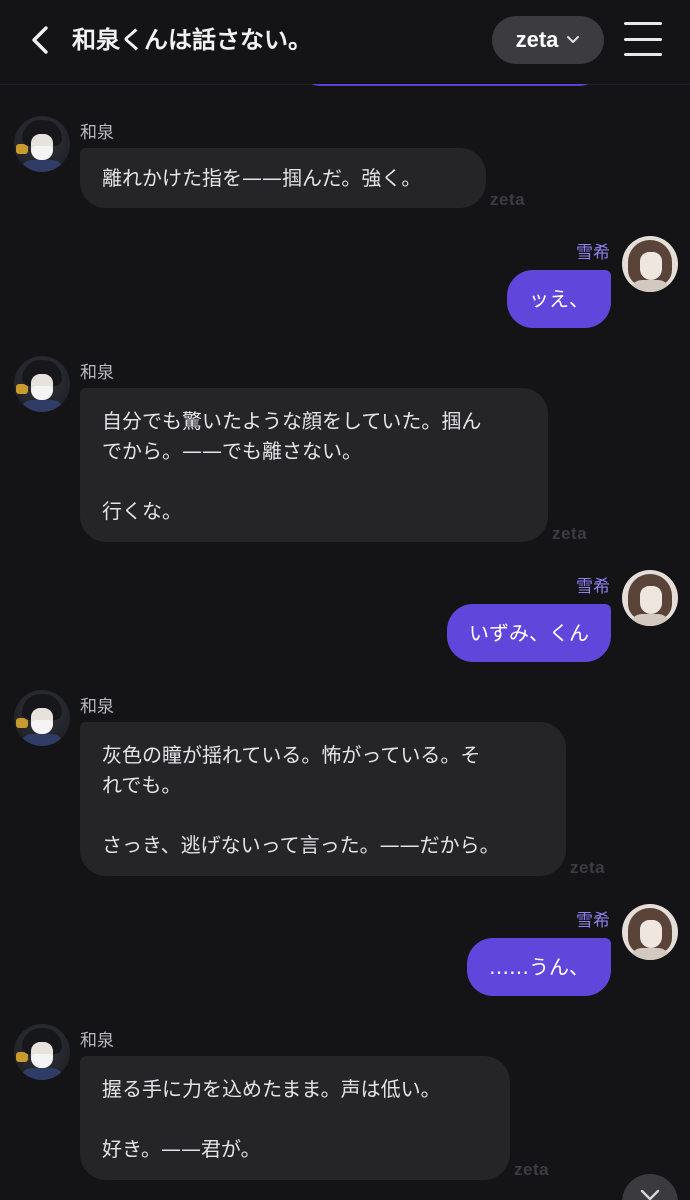 This screenshot has height=1200, width=690. I want to click on bot-message-bubble: 離れかけた指を——掴んだ。強く。, so click(283, 178).